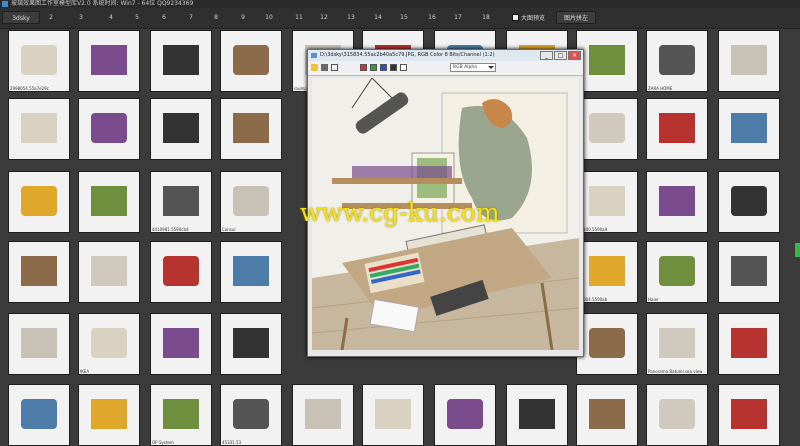 This screenshot has height=446, width=800. I want to click on model-thumbnail: 45331.53, so click(251, 415).